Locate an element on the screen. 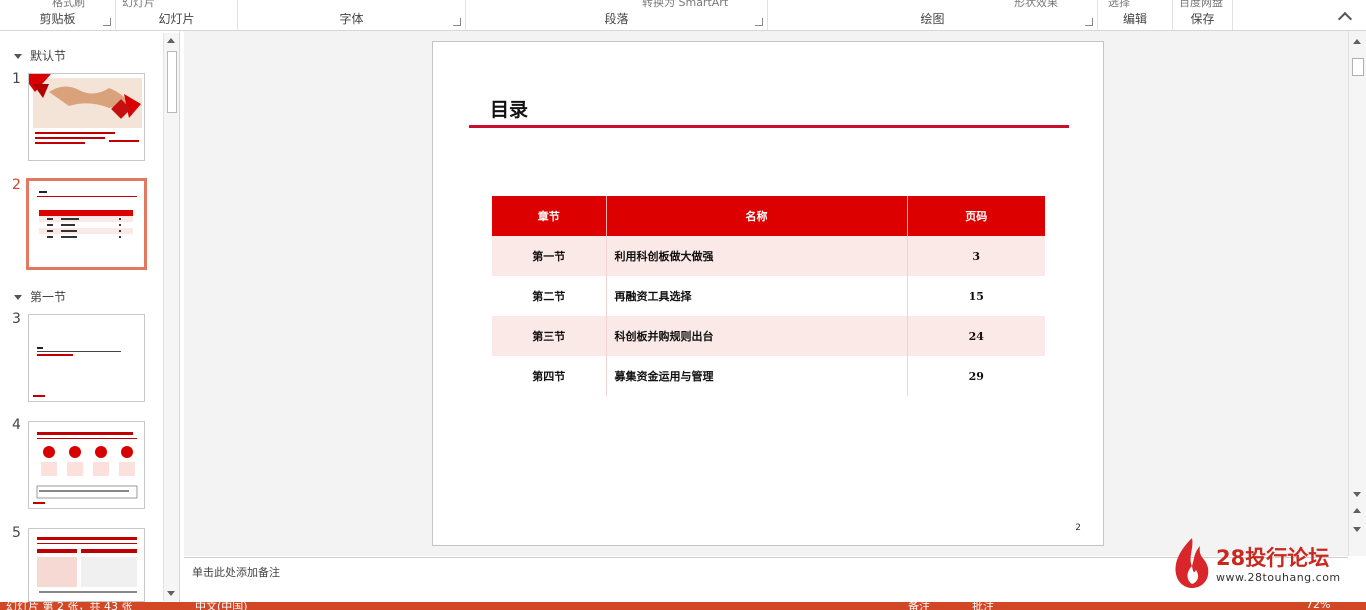 This screenshot has height=610, width=1366. table-header-row: 章节 名称 页码 is located at coordinates (768, 216).